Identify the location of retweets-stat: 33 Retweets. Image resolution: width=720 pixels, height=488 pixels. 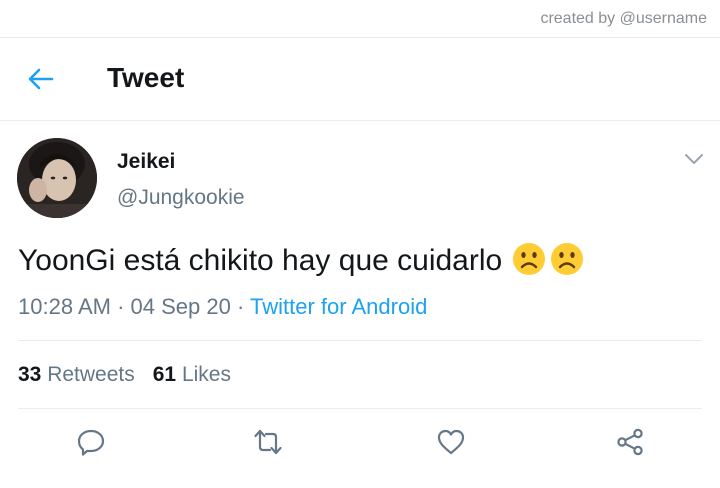
(76, 374).